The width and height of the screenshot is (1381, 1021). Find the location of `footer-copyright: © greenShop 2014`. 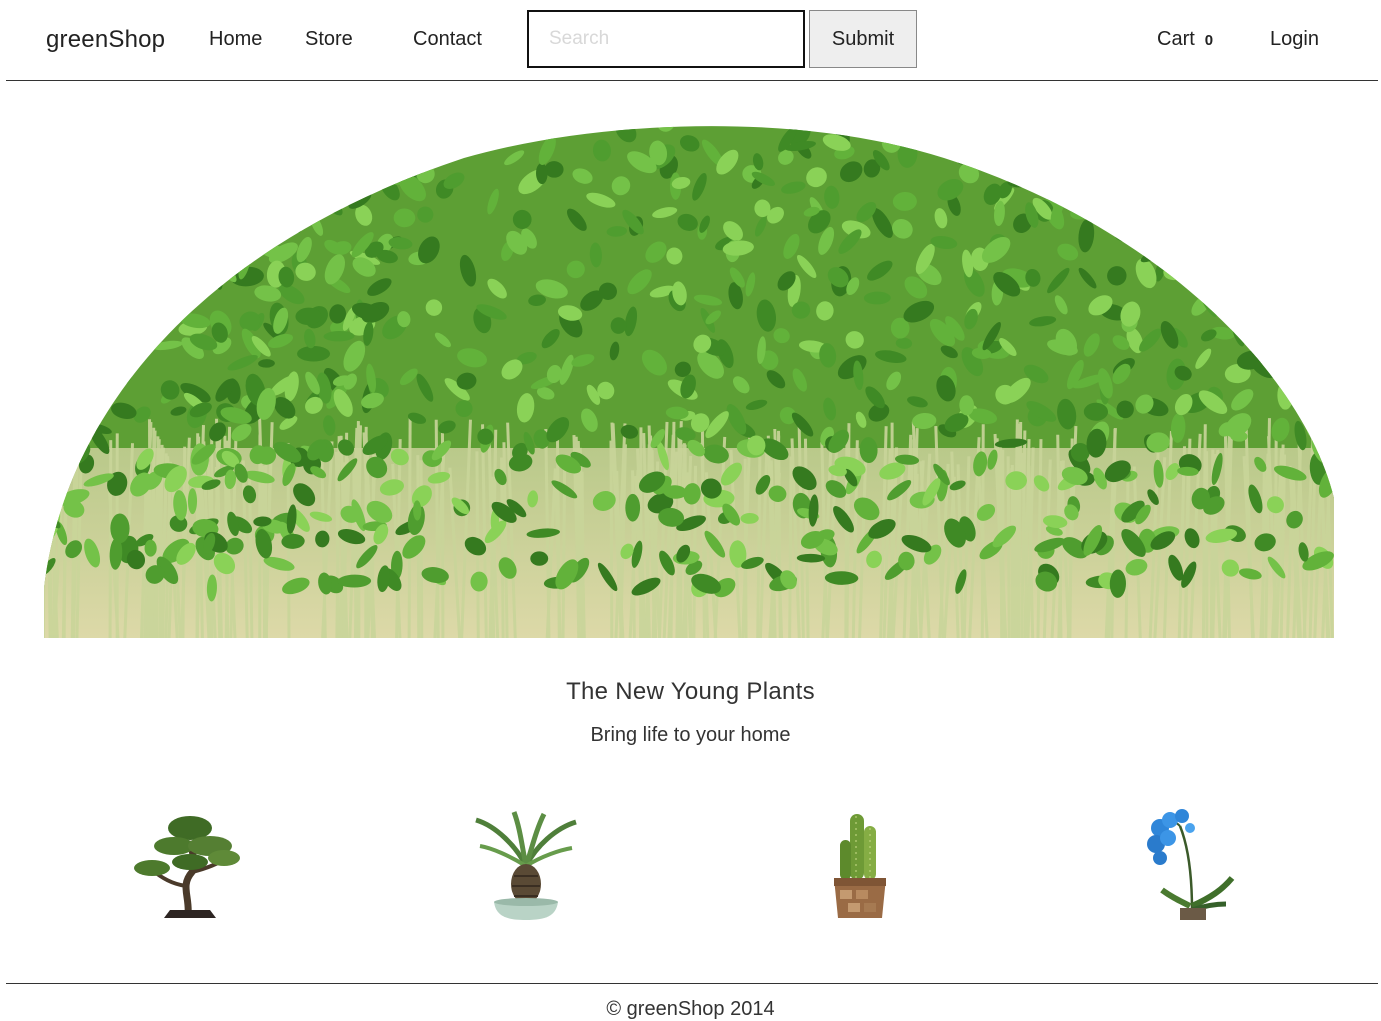

footer-copyright: © greenShop 2014 is located at coordinates (690, 1009).